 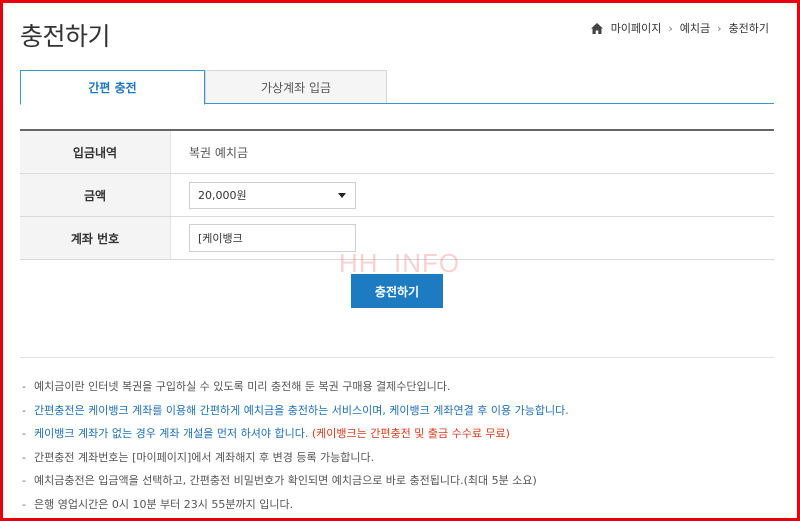 What do you see at coordinates (112, 87) in the screenshot?
I see `tab-easy-charge: 간편 충전` at bounding box center [112, 87].